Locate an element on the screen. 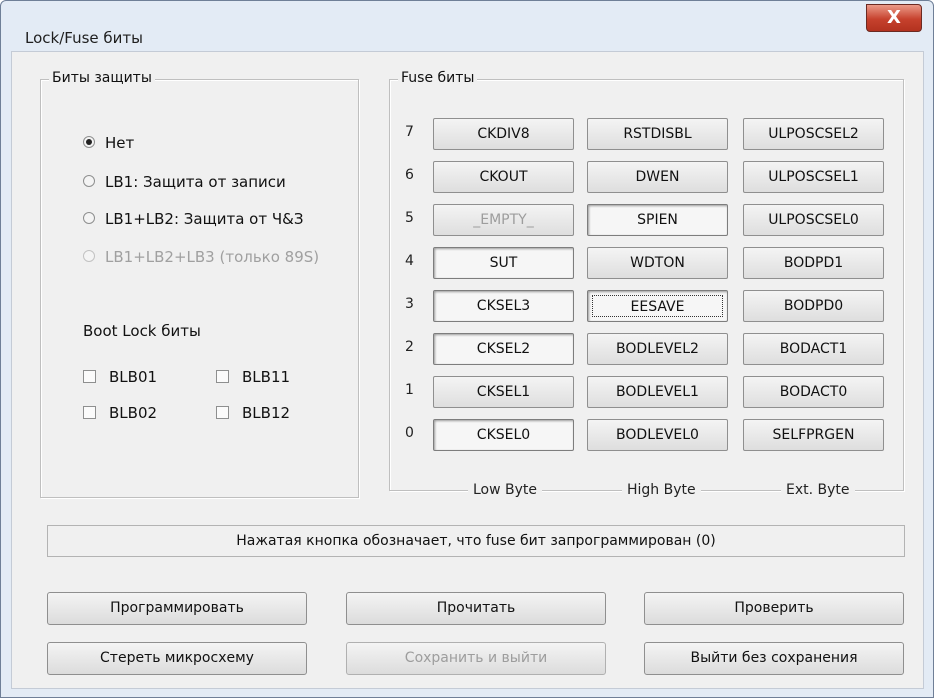 This screenshot has height=698, width=934. fuse-button-sut: SUT is located at coordinates (503, 263).